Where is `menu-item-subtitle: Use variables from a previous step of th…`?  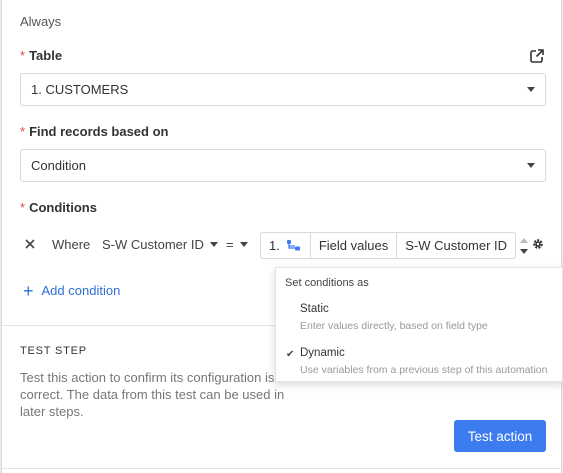 menu-item-subtitle: Use variables from a previous step of th… is located at coordinates (424, 370).